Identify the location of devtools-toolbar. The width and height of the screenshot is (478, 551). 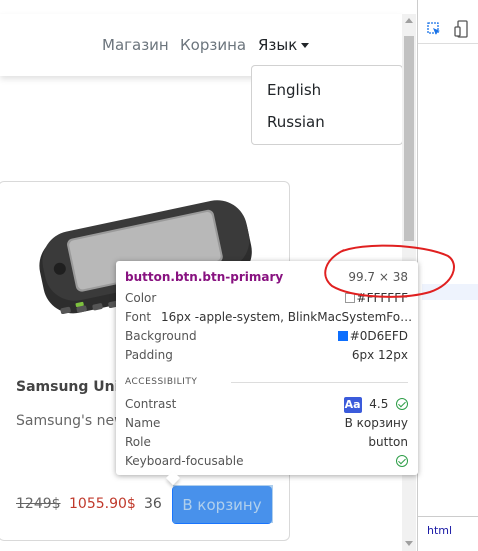
(448, 29).